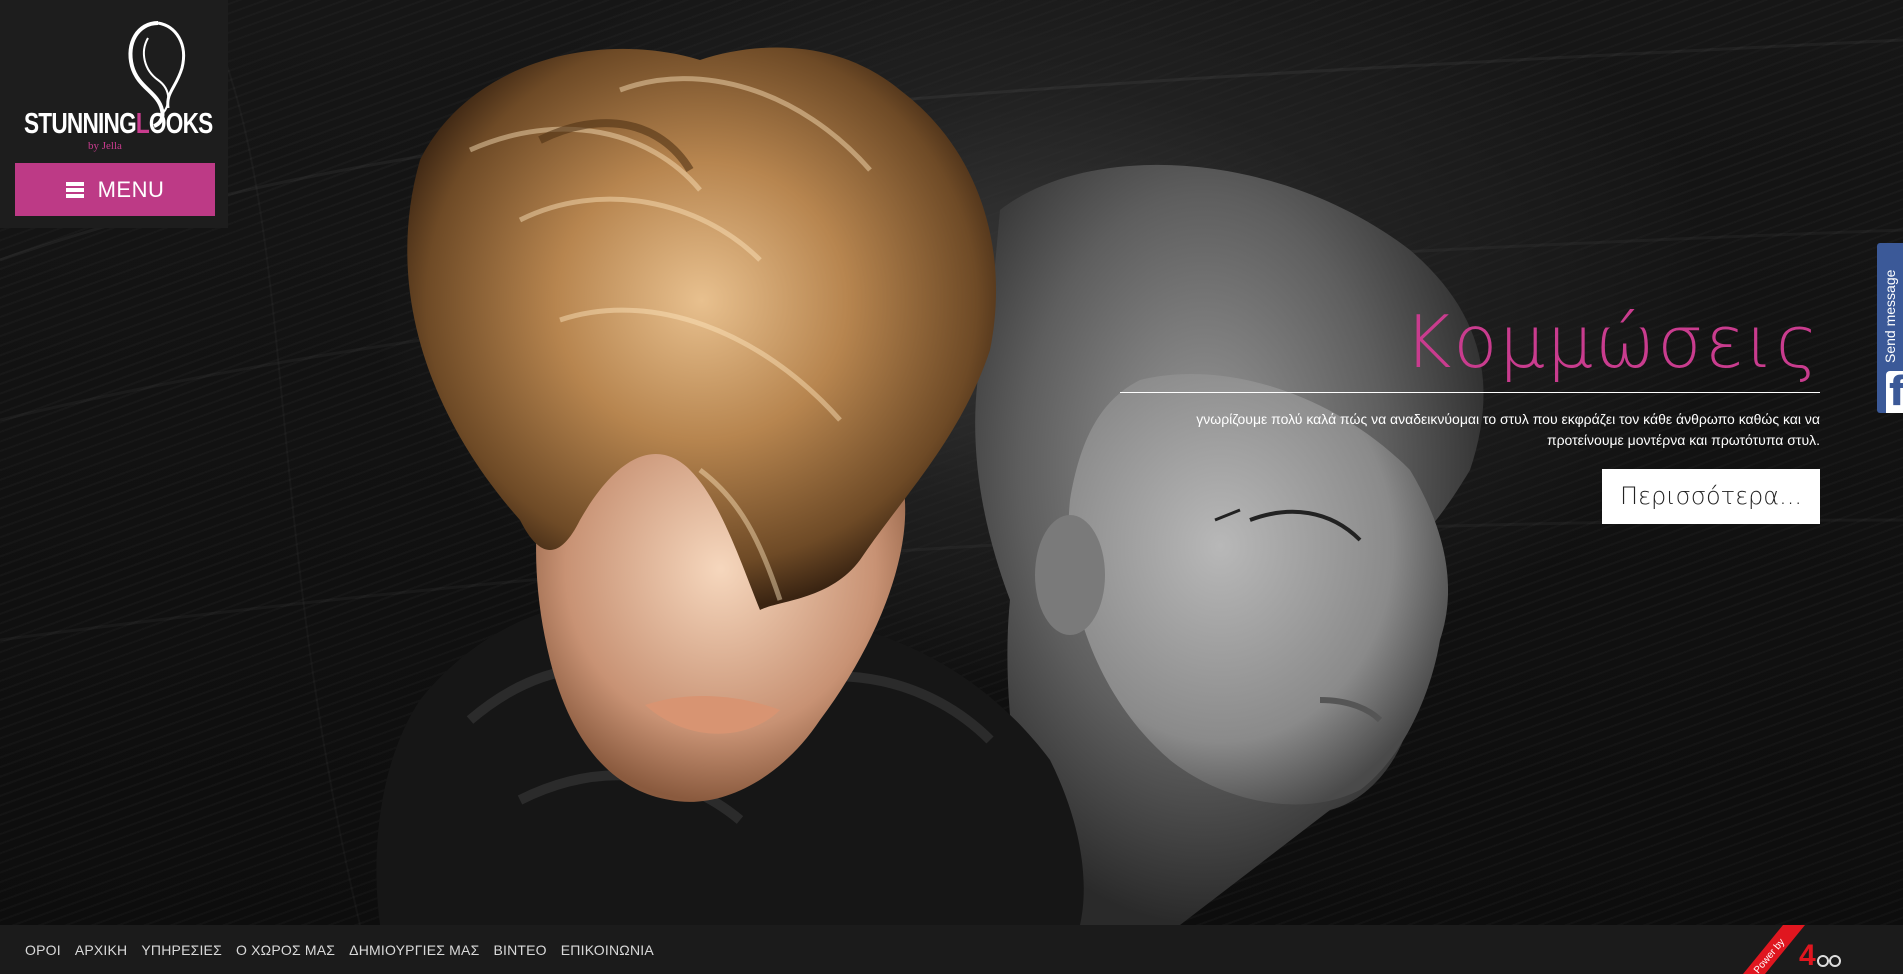 The width and height of the screenshot is (1903, 974). Describe the element at coordinates (74, 189) in the screenshot. I see `hamburger-icon` at that location.